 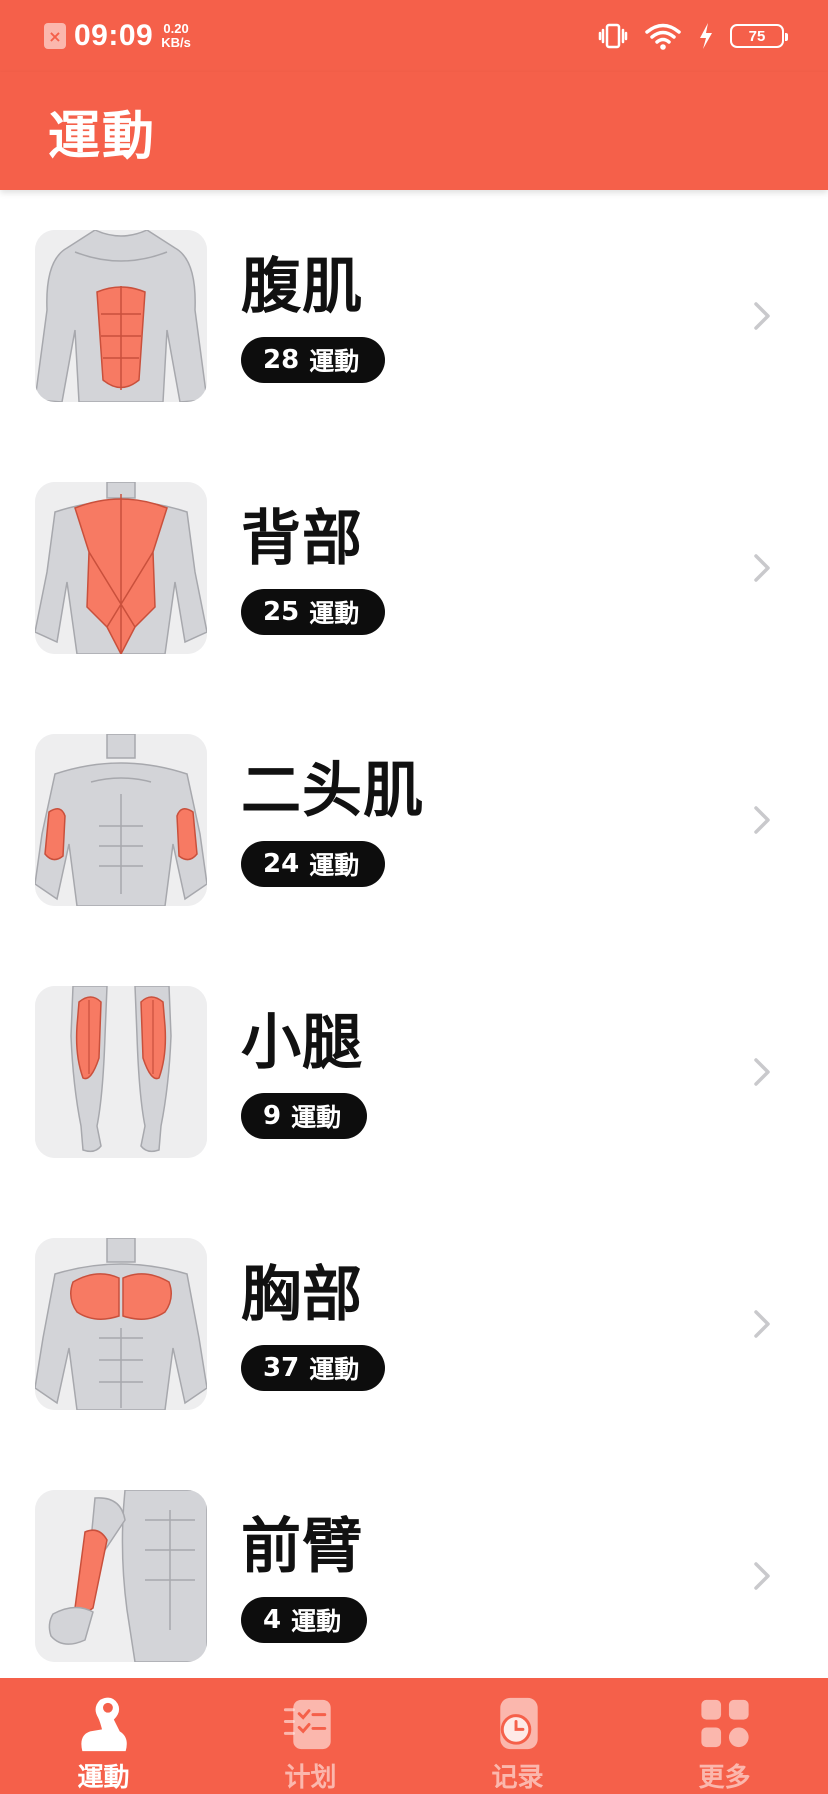 What do you see at coordinates (414, 1072) in the screenshot?
I see `list-item-calves: 小腿 9 運動` at bounding box center [414, 1072].